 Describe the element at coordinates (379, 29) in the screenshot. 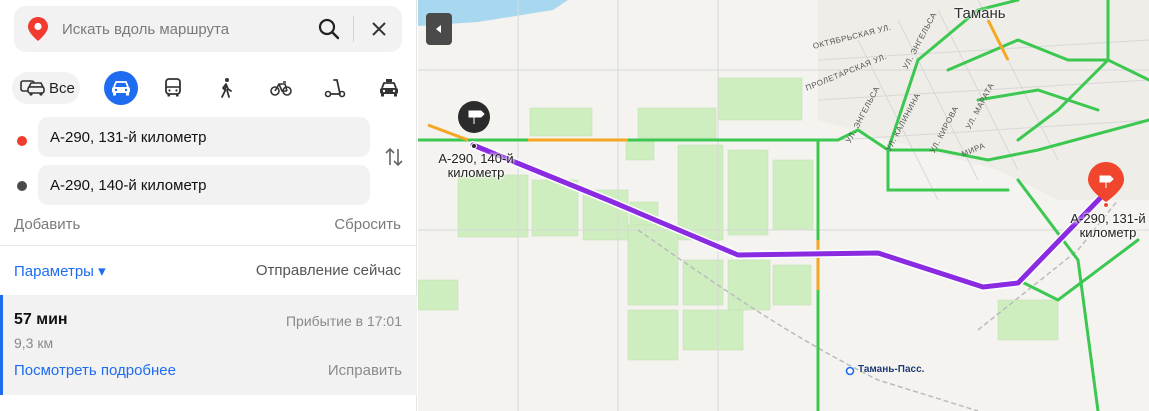

I see `close-icon` at that location.